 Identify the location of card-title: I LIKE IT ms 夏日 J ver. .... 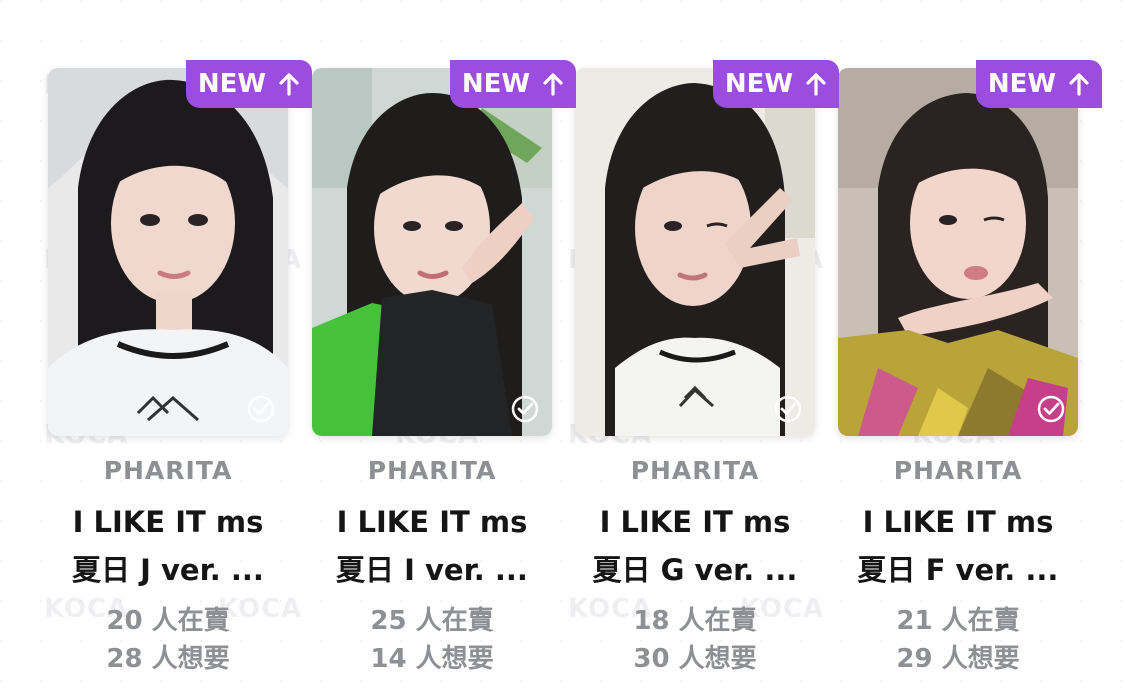
(168, 546).